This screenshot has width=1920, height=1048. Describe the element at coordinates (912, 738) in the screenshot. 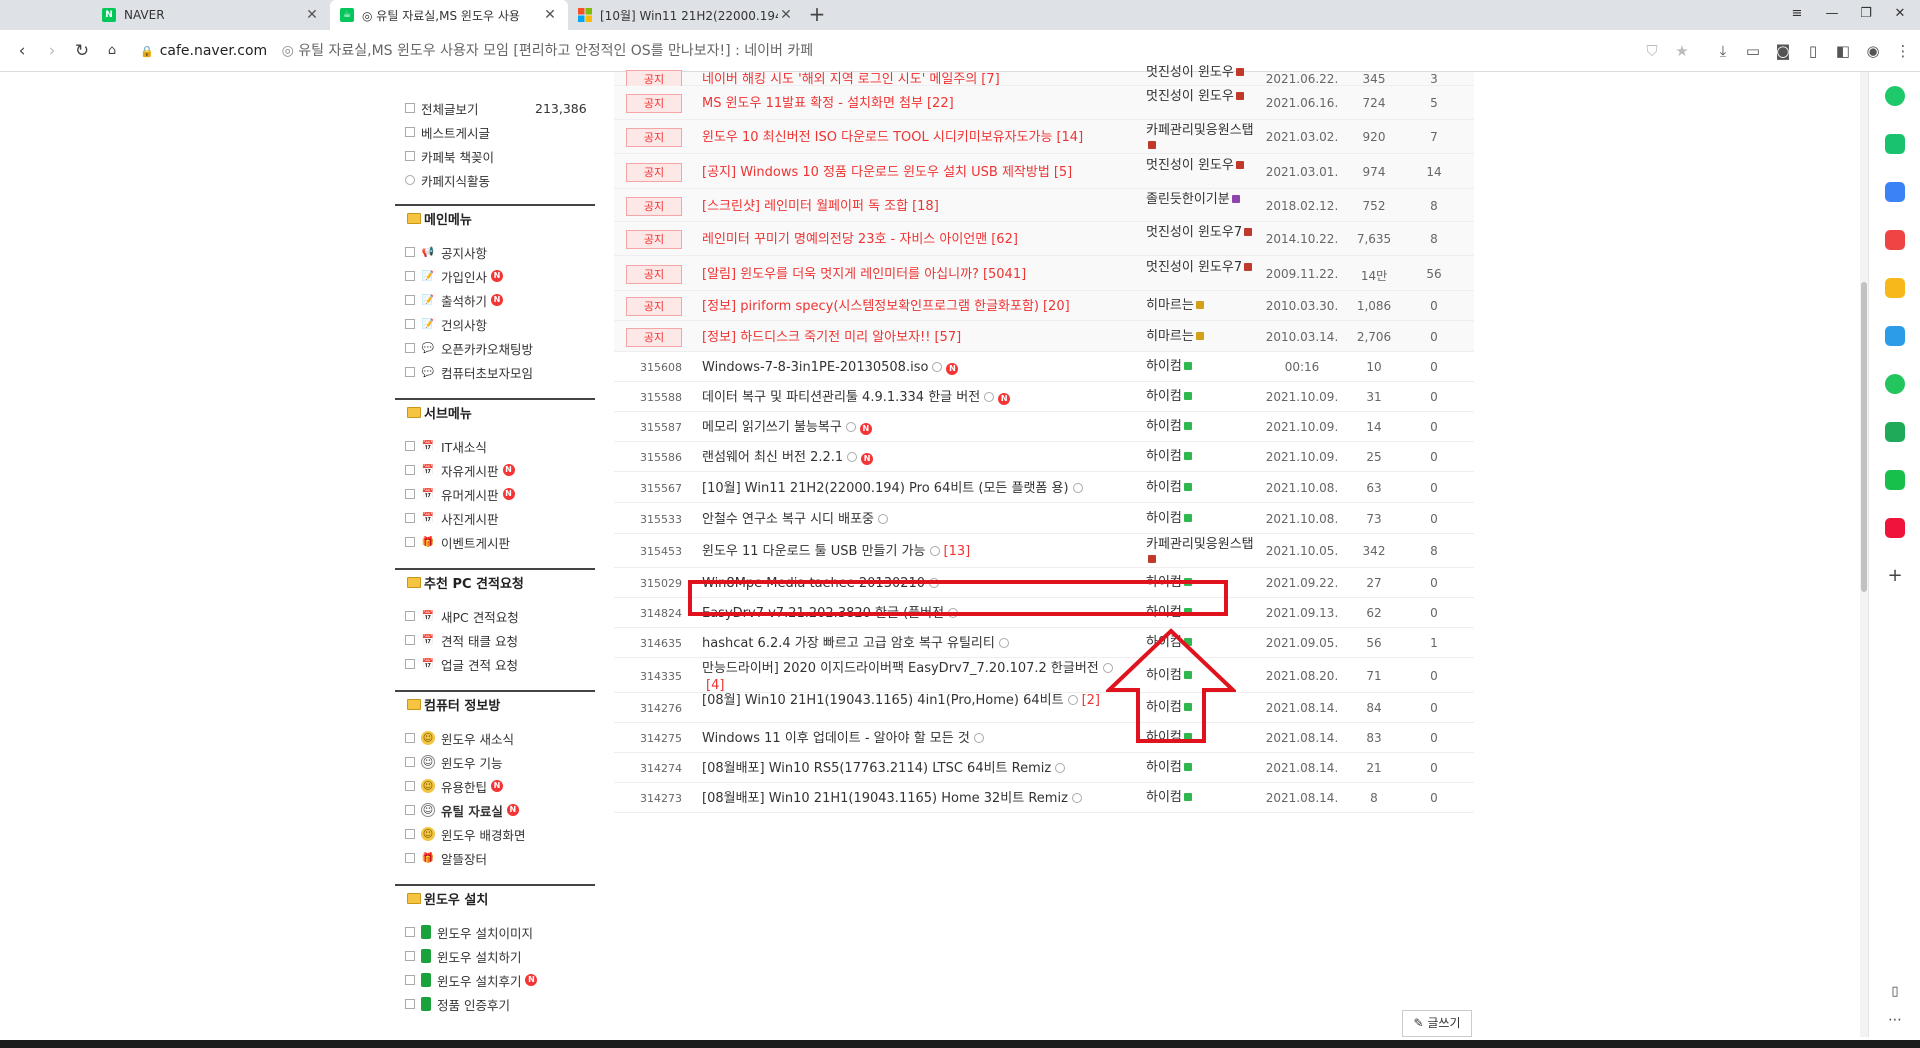

I see `article-title-link: Windows 11 이후 업데이트 - 알아야 할 모든 것` at that location.